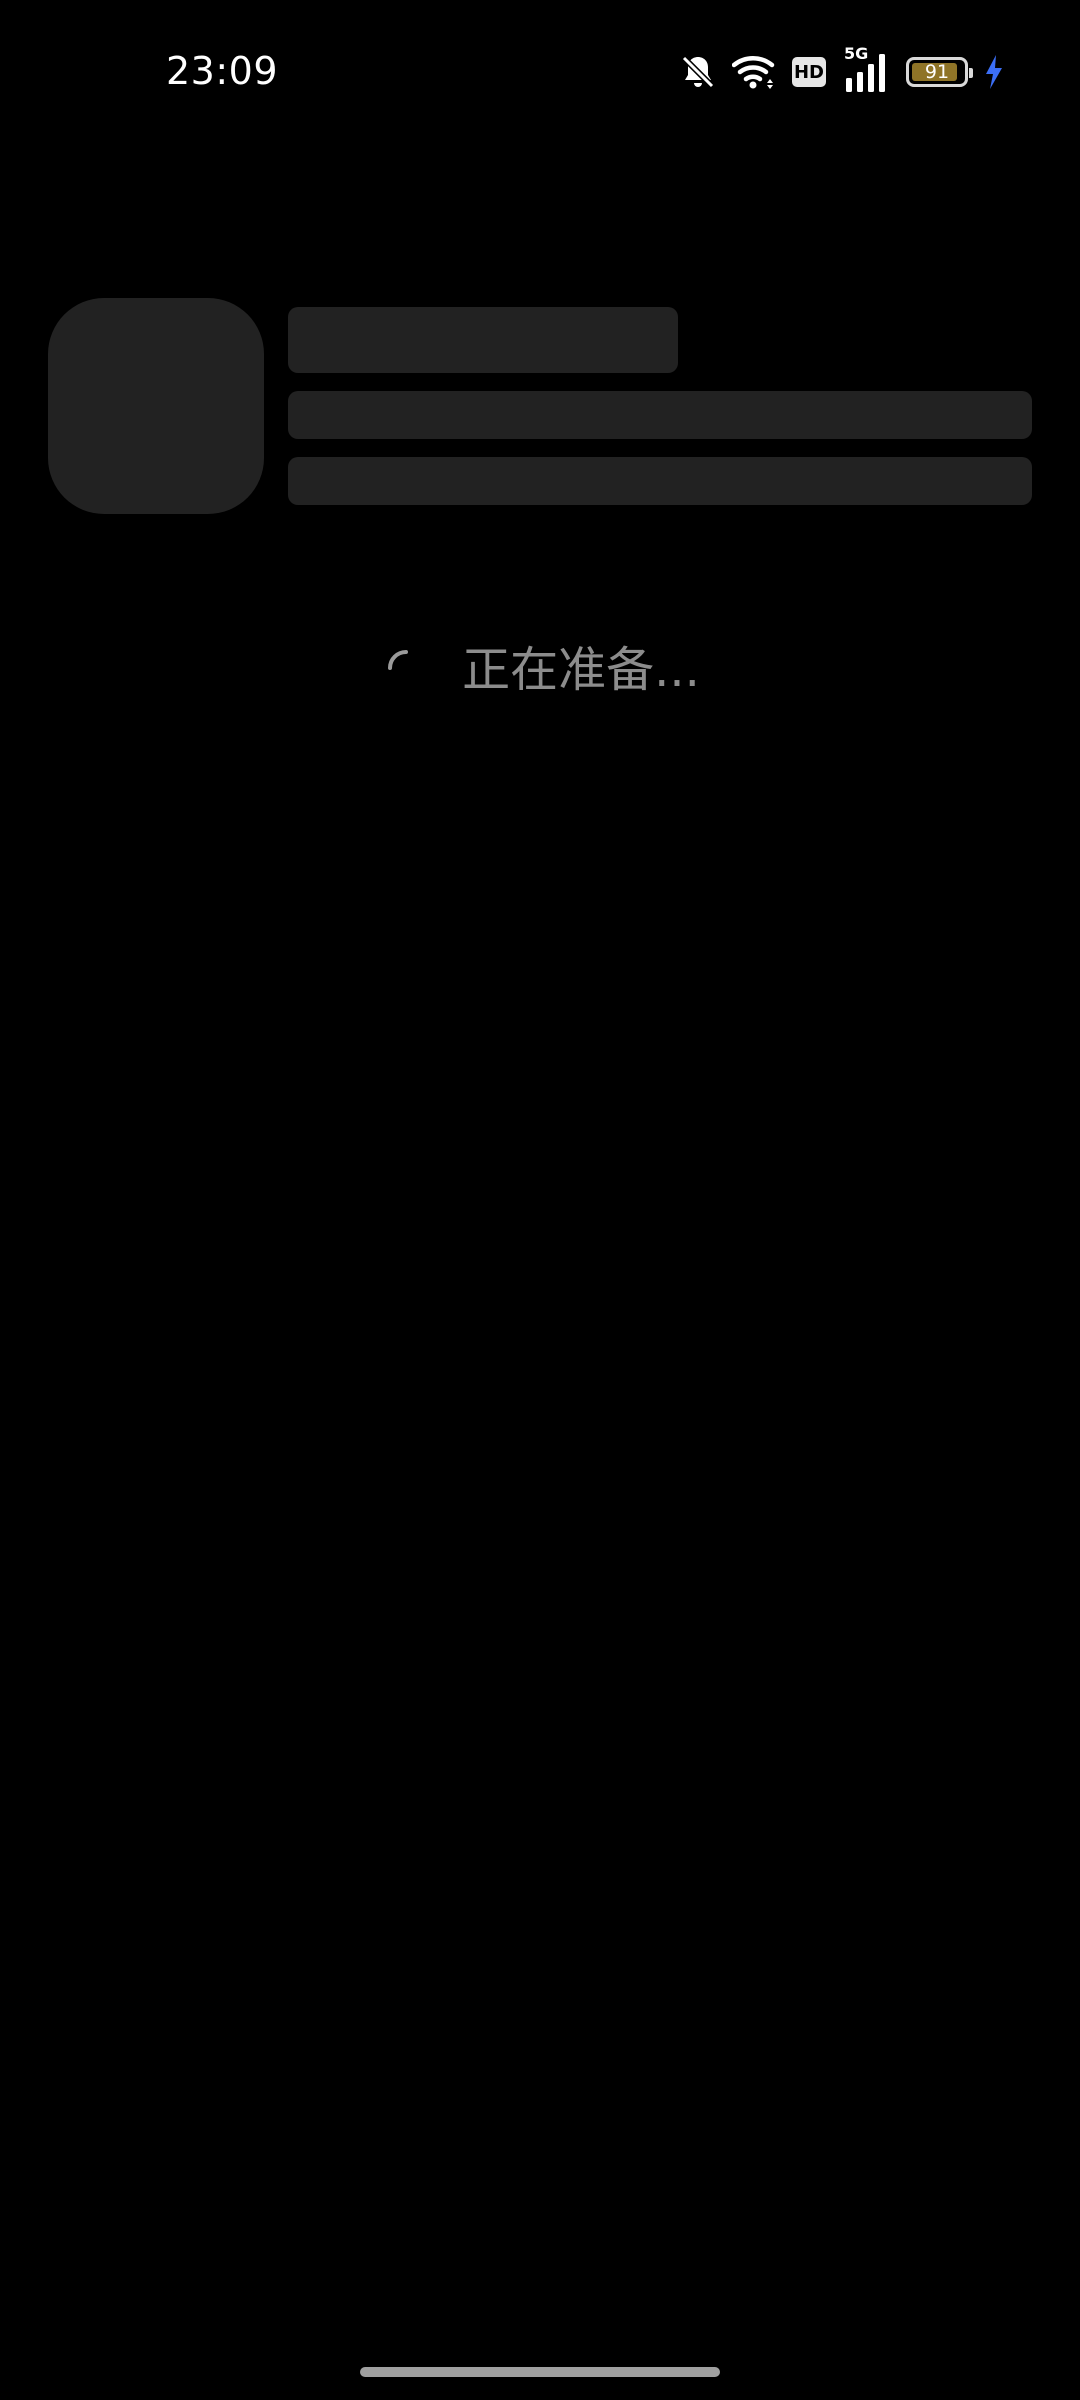  What do you see at coordinates (698, 72) in the screenshot?
I see `mute-icon` at bounding box center [698, 72].